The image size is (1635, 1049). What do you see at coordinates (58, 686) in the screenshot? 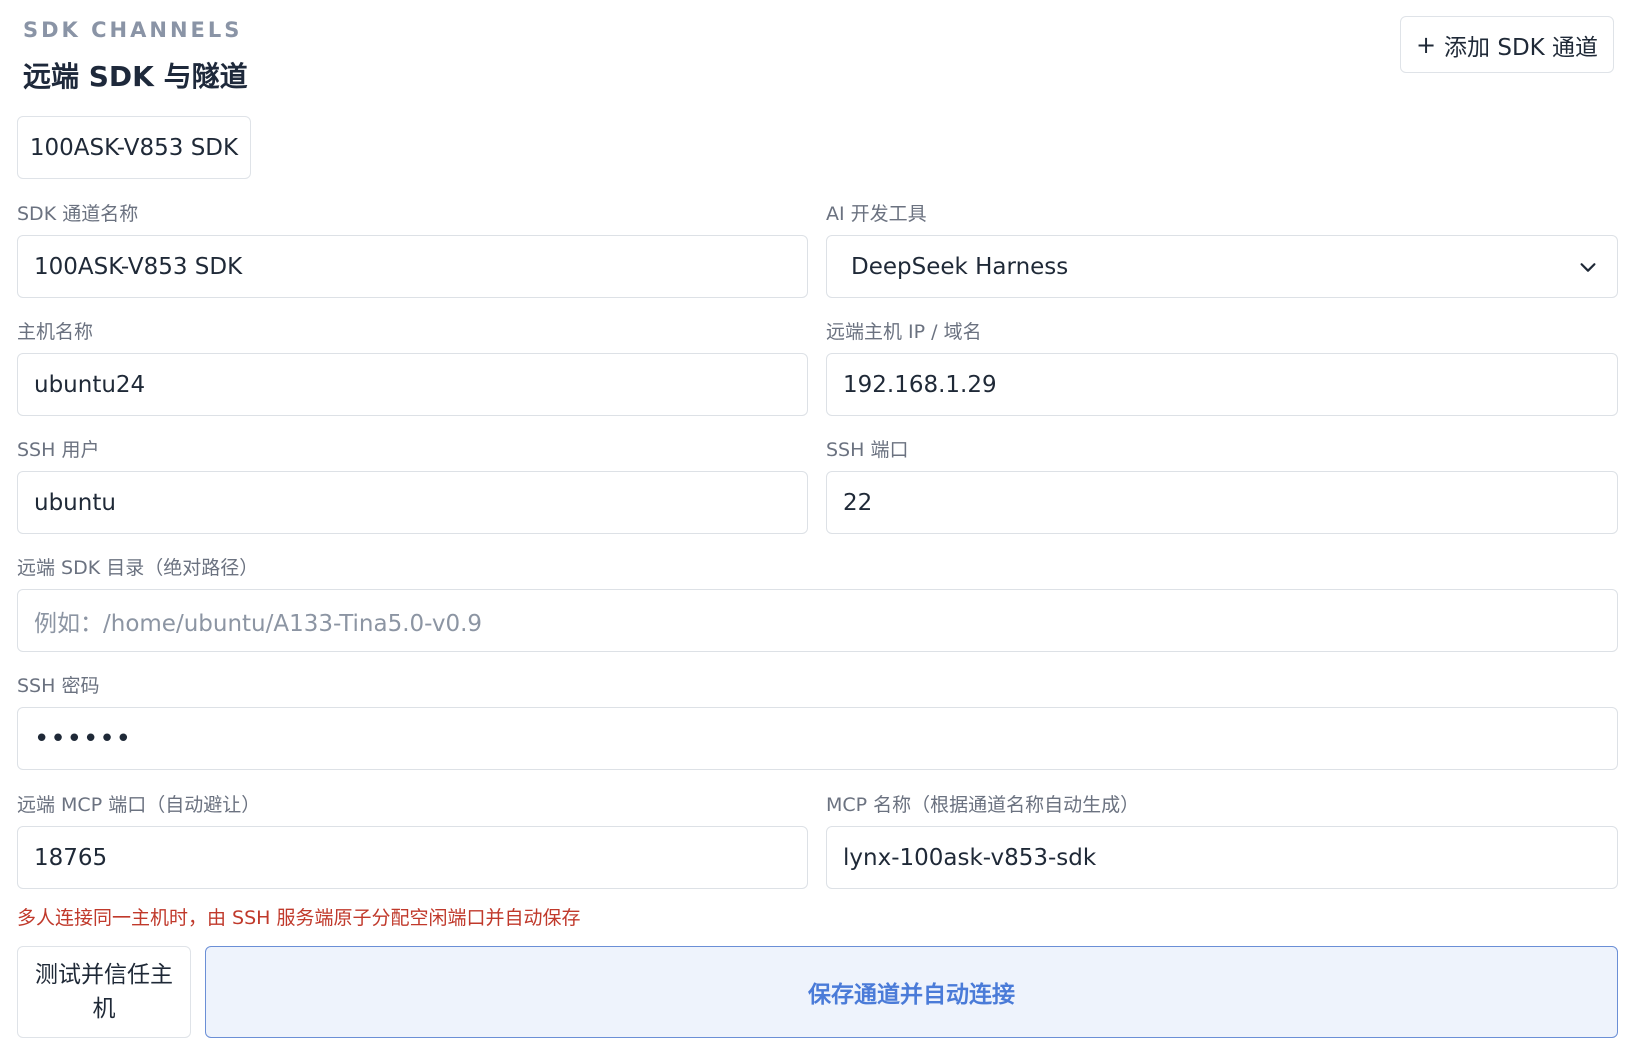
I see `ssh-password-label: SSH 密码` at bounding box center [58, 686].